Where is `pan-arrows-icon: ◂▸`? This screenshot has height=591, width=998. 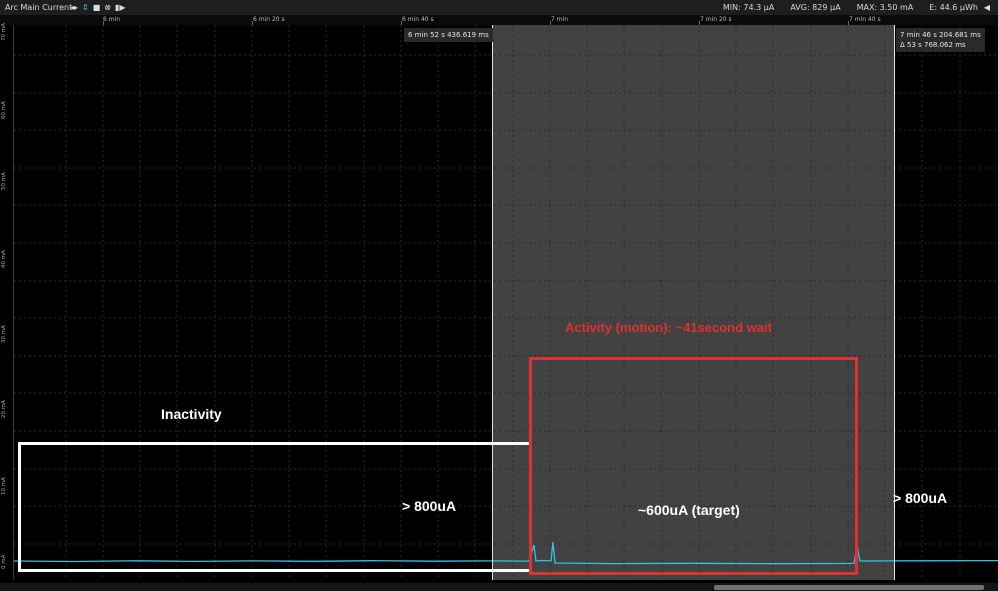 pan-arrows-icon: ◂▸ is located at coordinates (74, 7).